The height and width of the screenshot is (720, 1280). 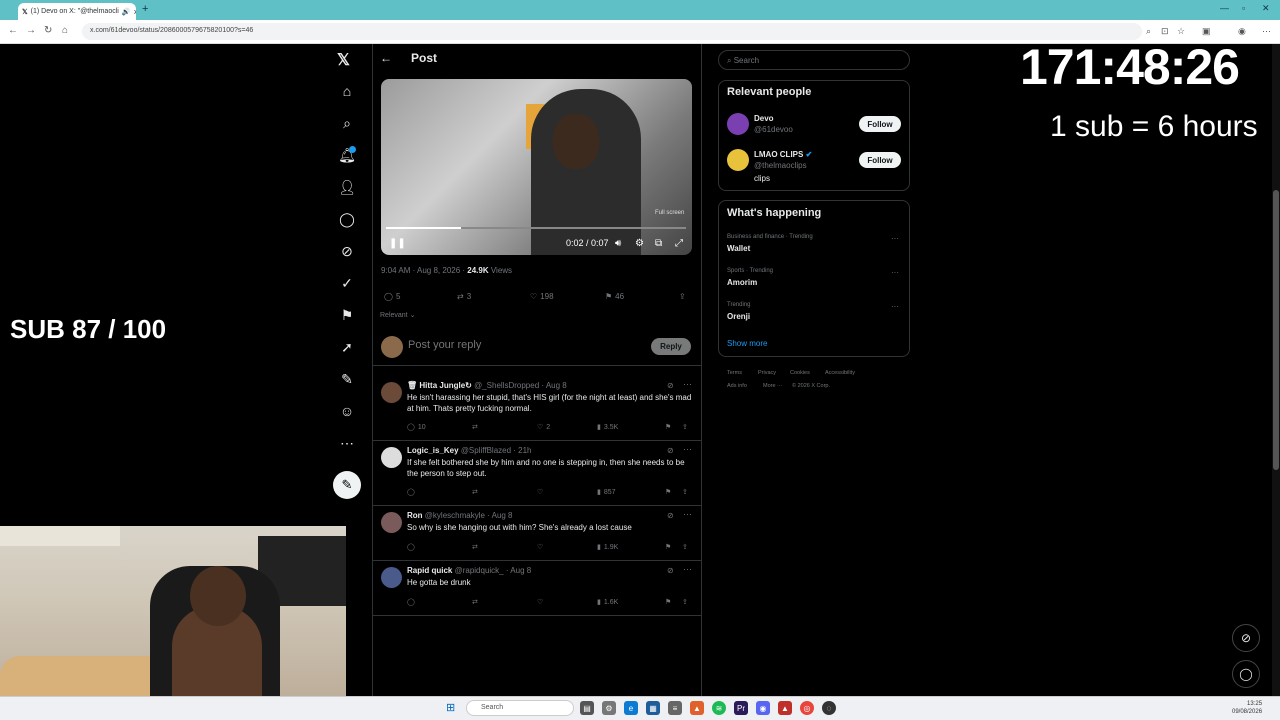 What do you see at coordinates (343, 60) in the screenshot?
I see `x-logo-icon: 𝕏` at bounding box center [343, 60].